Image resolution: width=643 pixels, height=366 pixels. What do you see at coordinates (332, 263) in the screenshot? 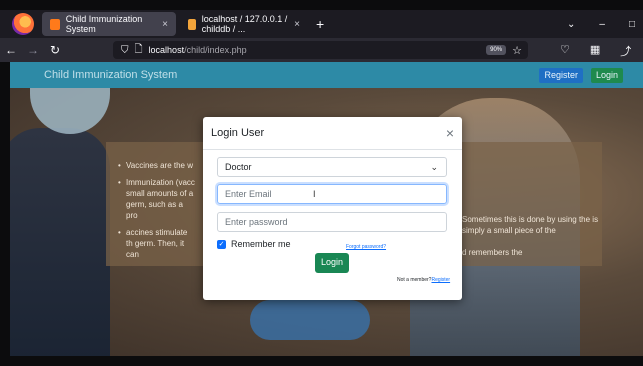
I see `login-submit-button: Login` at bounding box center [332, 263].